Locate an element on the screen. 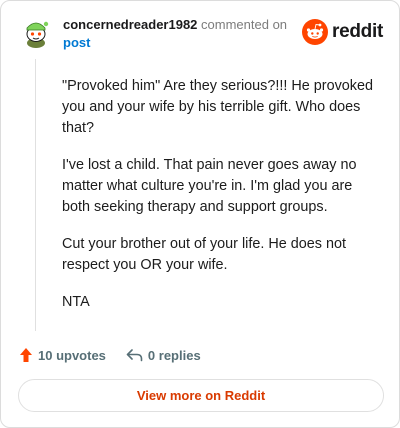  reddit-logo: reddit is located at coordinates (342, 32).